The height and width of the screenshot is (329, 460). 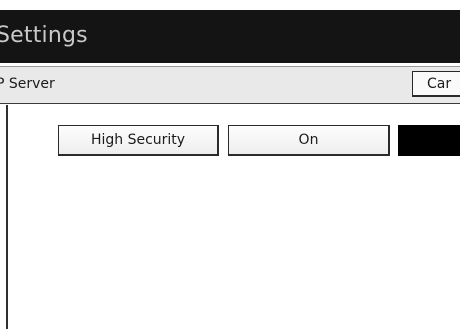 What do you see at coordinates (44, 35) in the screenshot?
I see `page-title: Settings` at bounding box center [44, 35].